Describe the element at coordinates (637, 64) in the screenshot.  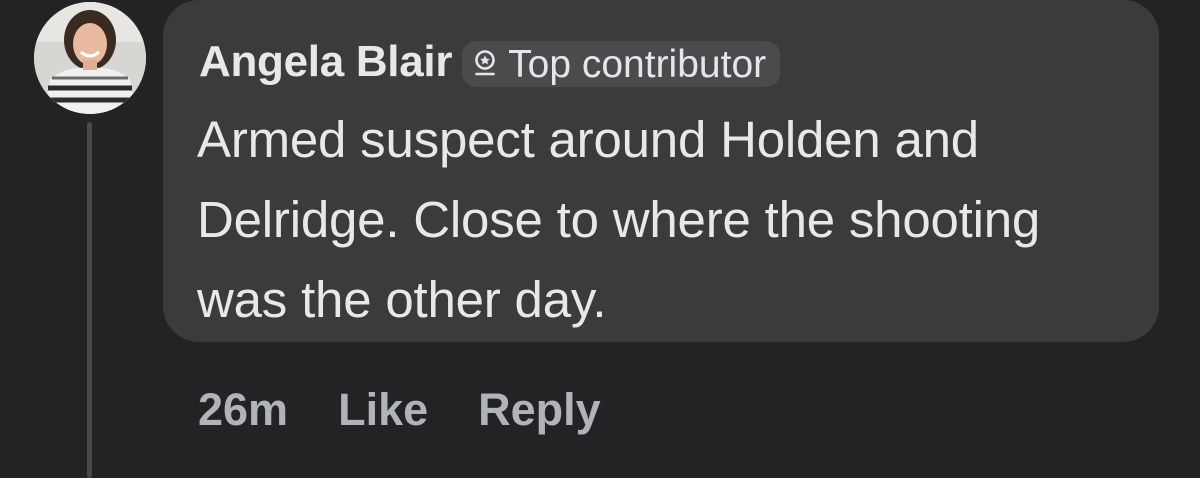
I see `badge-label: Top contributor` at that location.